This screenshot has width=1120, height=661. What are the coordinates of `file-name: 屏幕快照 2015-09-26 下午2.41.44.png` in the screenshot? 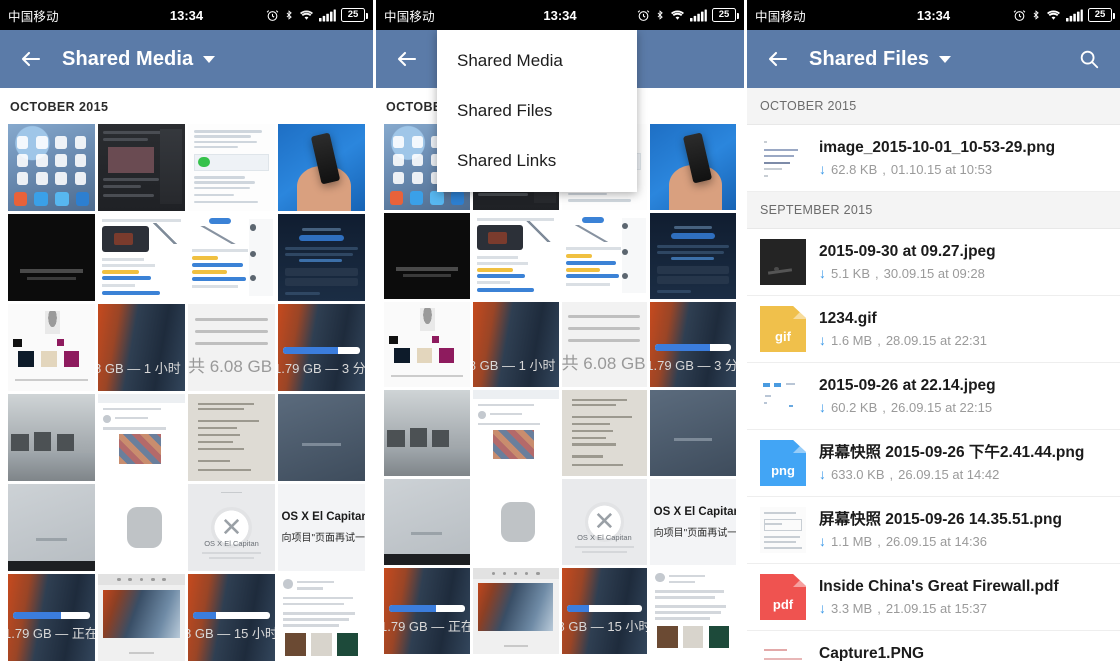 It's located at (952, 453).